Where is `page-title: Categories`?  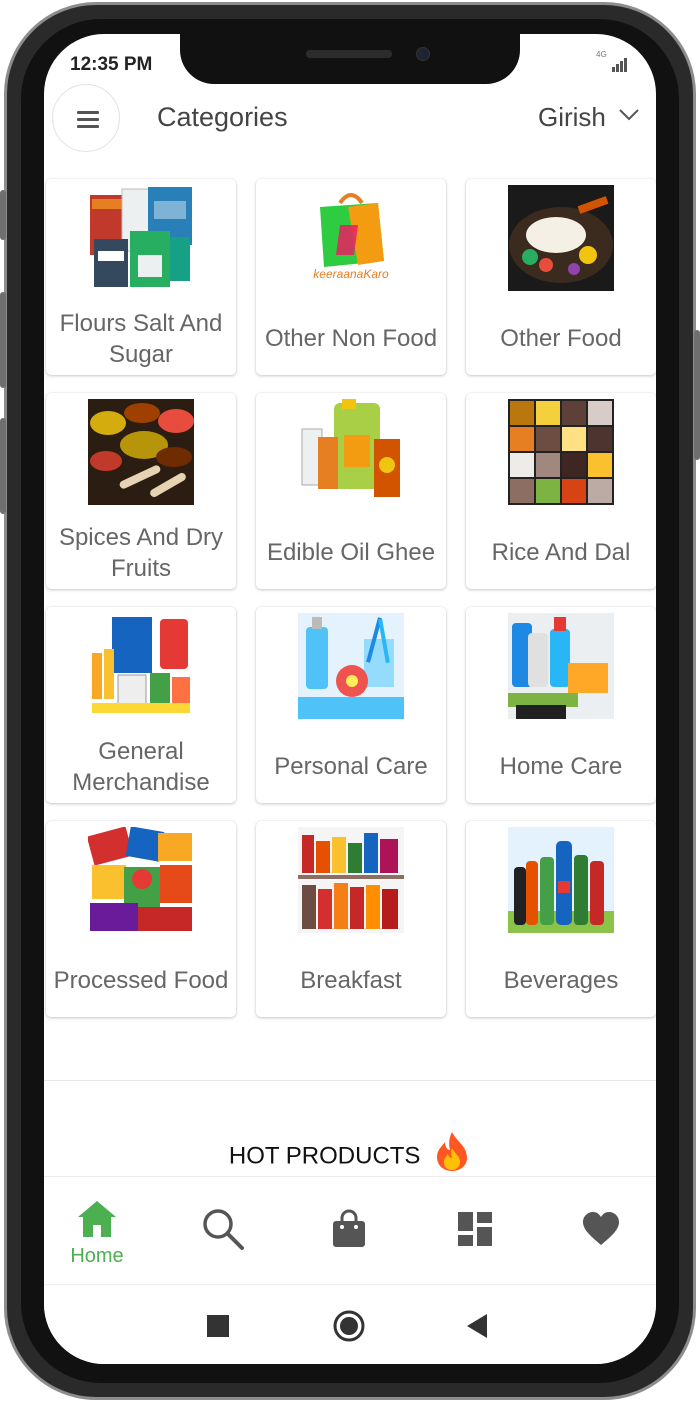
page-title: Categories is located at coordinates (222, 117).